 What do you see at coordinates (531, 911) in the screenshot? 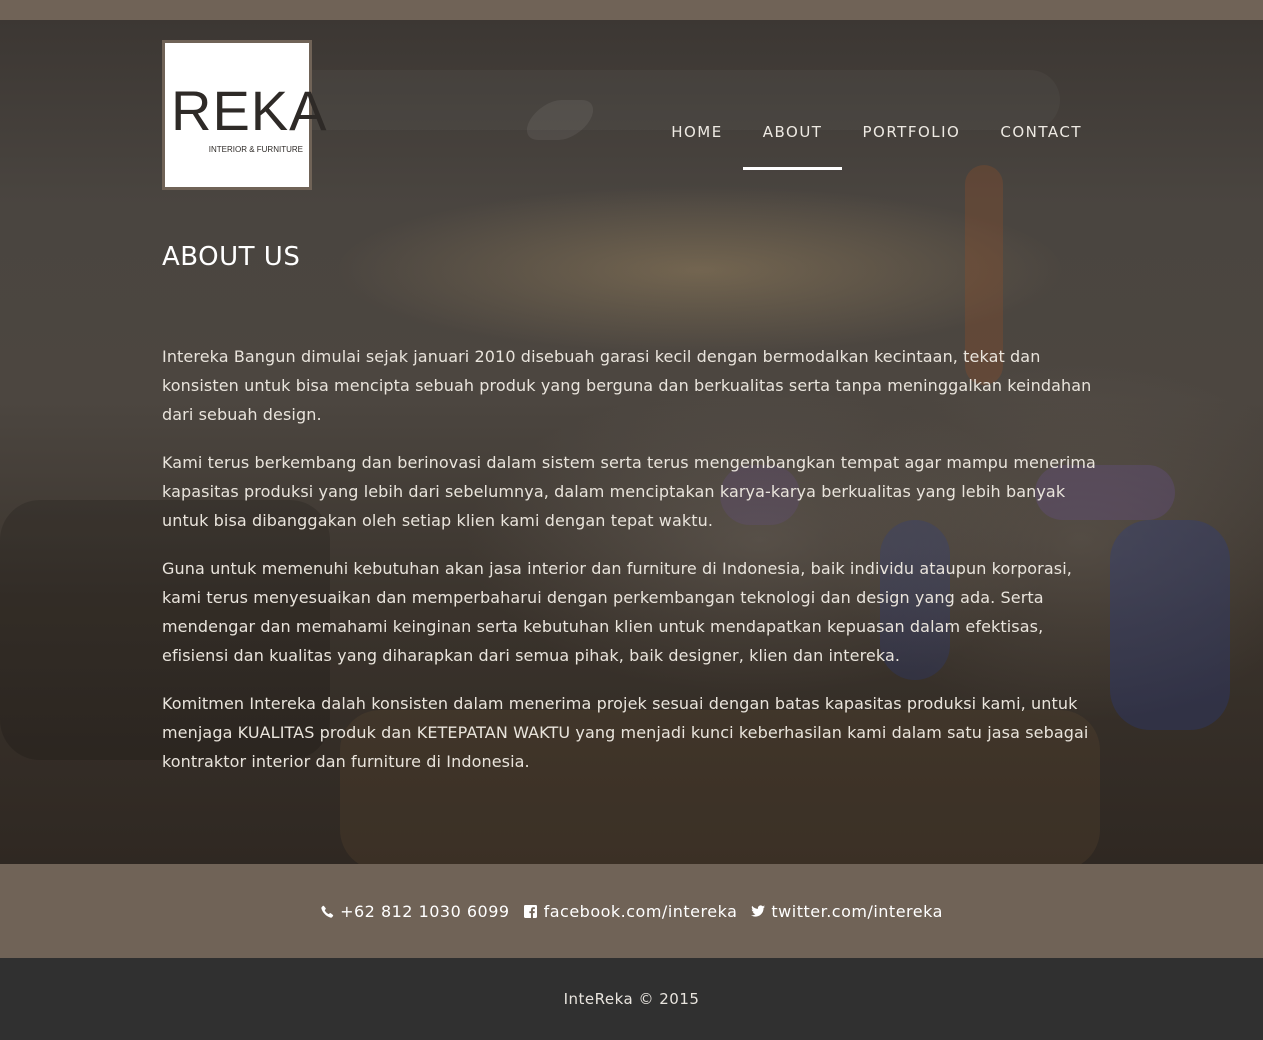
I see `facebook-icon` at bounding box center [531, 911].